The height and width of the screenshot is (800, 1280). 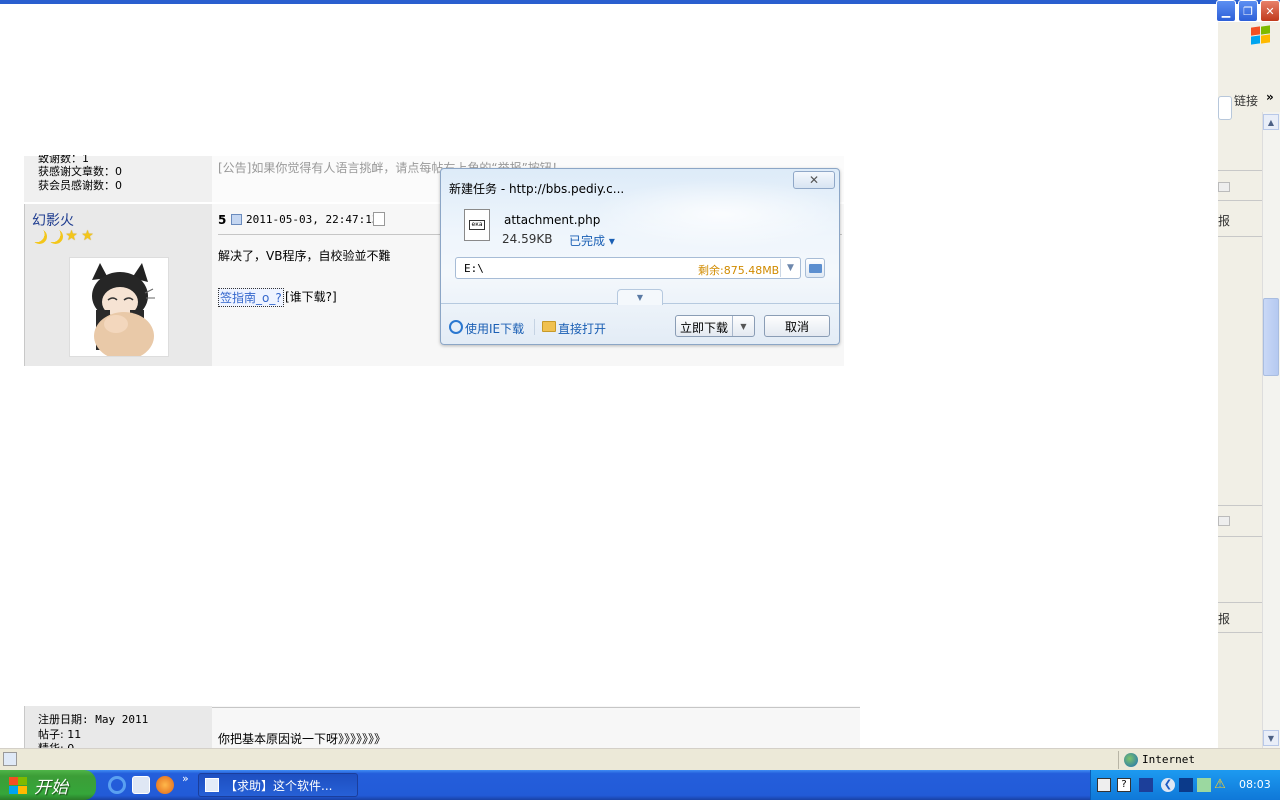 What do you see at coordinates (222, 220) in the screenshot?
I see `post-number: 5` at bounding box center [222, 220].